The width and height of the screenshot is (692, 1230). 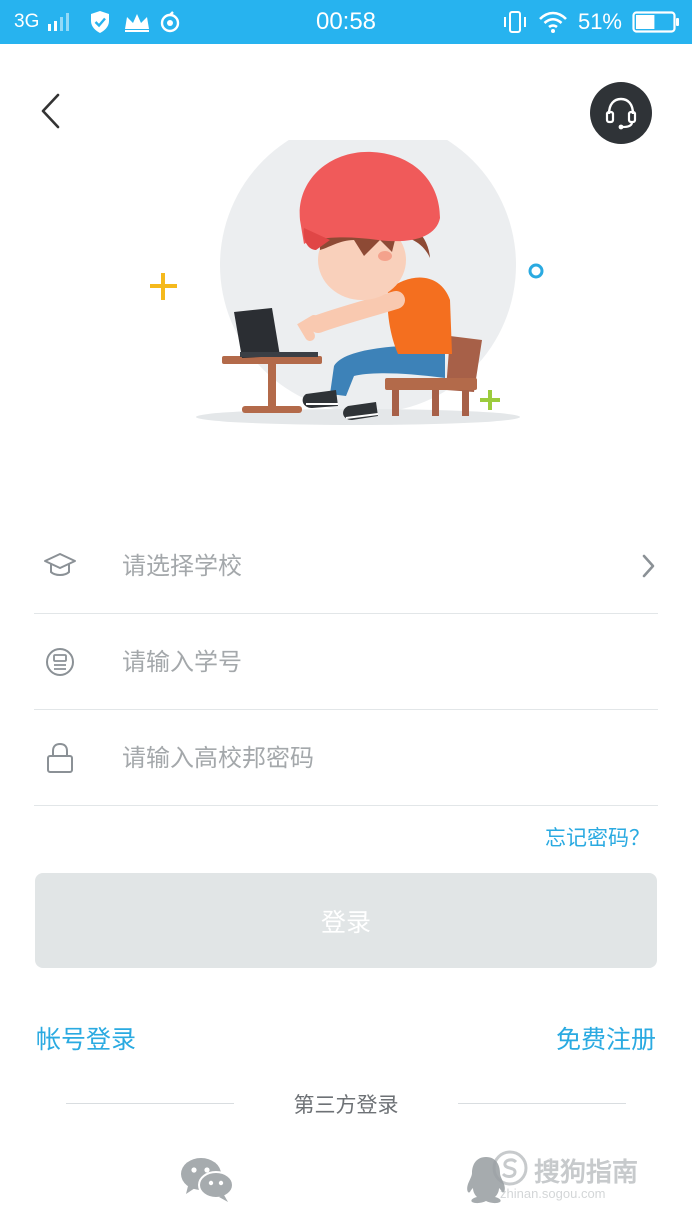 I want to click on battery-icon, so click(x=655, y=22).